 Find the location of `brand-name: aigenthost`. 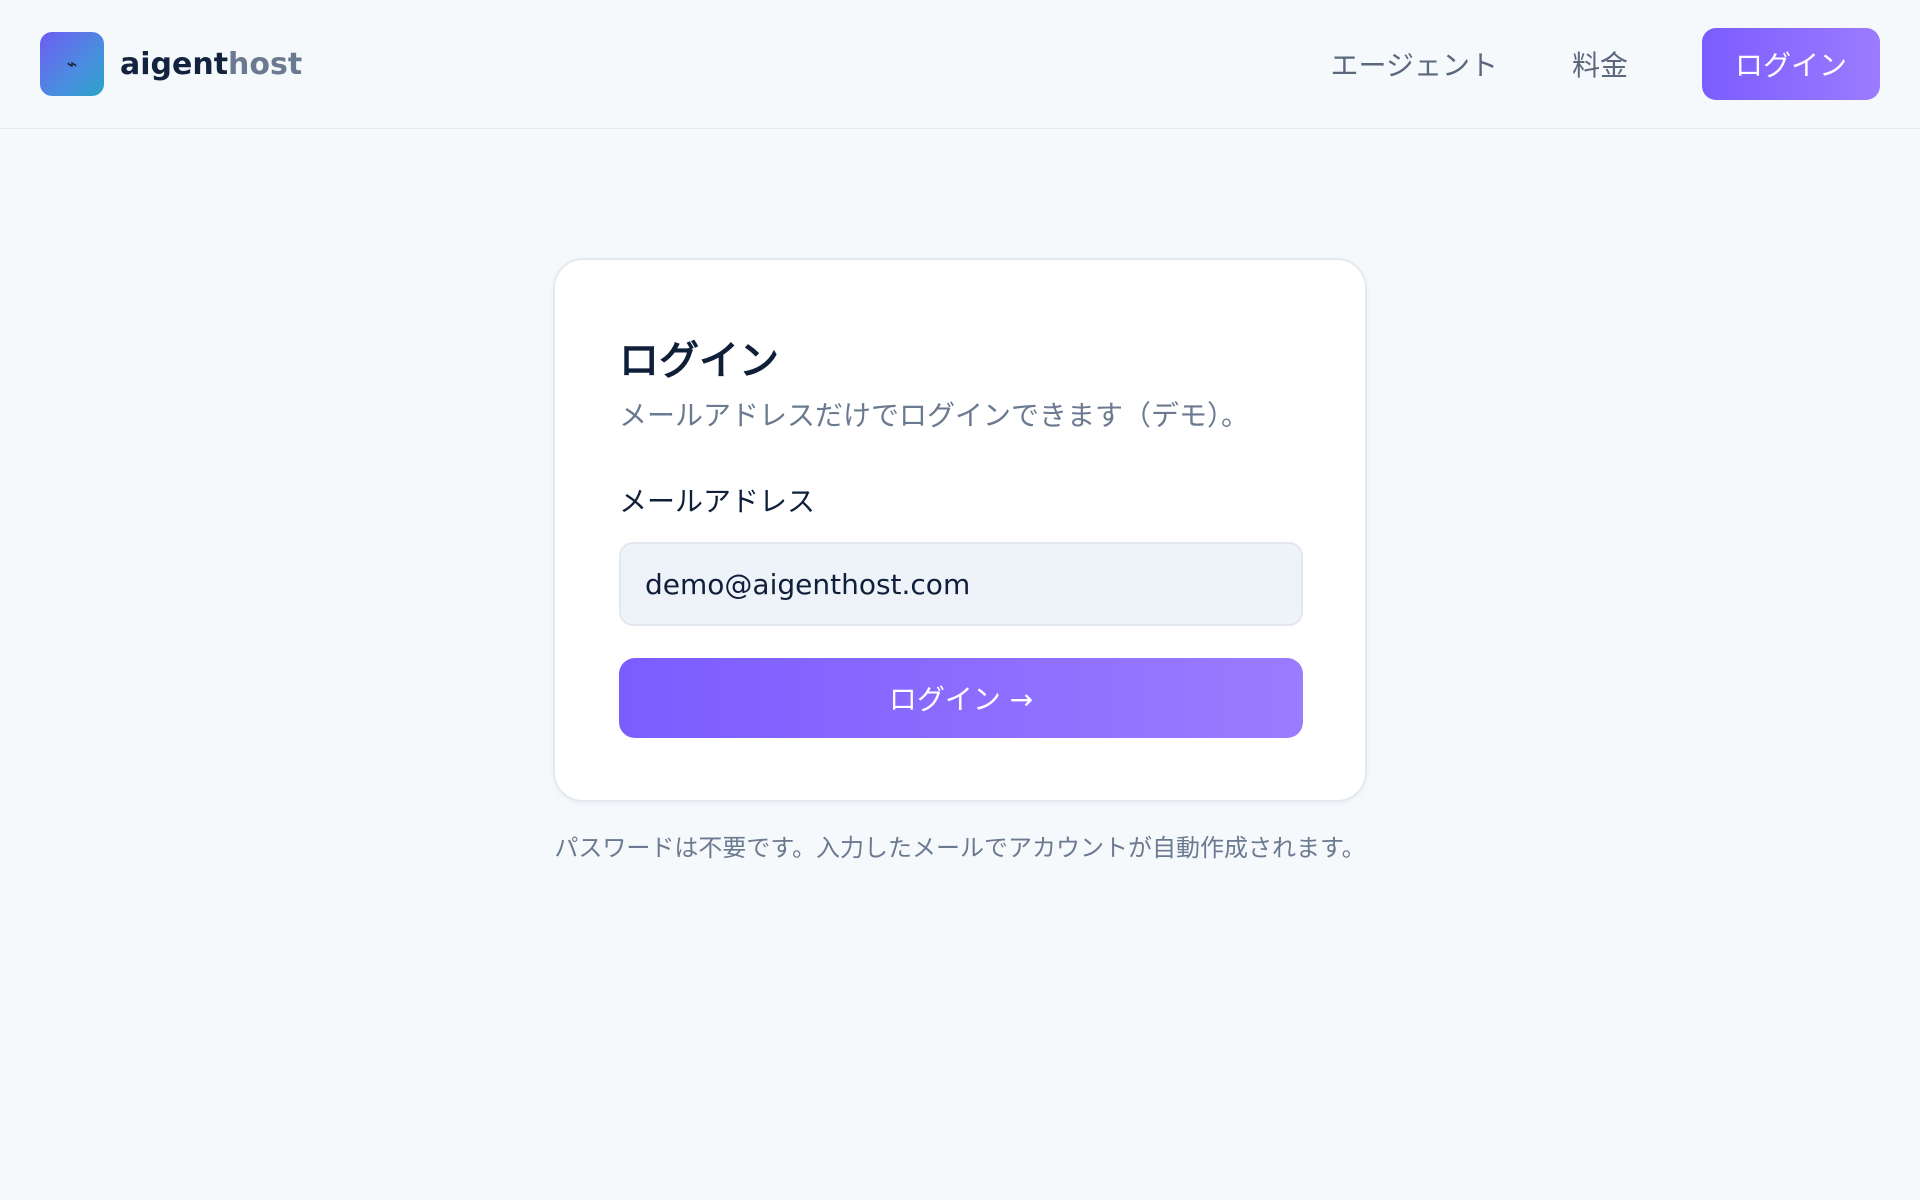

brand-name: aigenthost is located at coordinates (211, 64).